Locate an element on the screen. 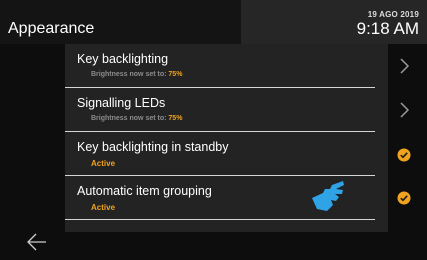  setting-row-key-backlighting-standby: Key backlighting in standby Active is located at coordinates (226, 154).